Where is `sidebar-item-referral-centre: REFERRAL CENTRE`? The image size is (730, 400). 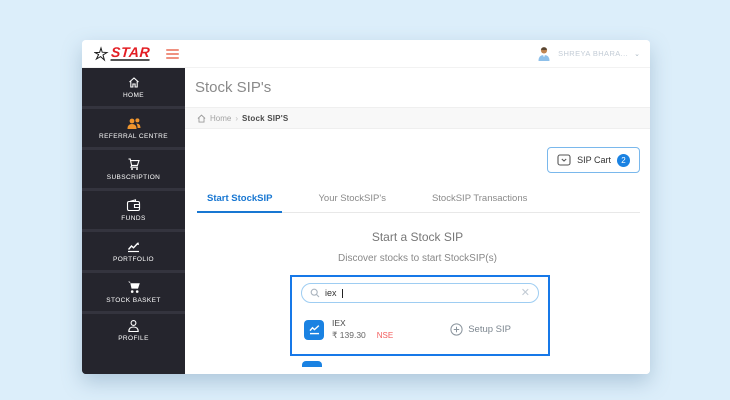
sidebar-item-referral-centre: REFERRAL CENTRE is located at coordinates (133, 128).